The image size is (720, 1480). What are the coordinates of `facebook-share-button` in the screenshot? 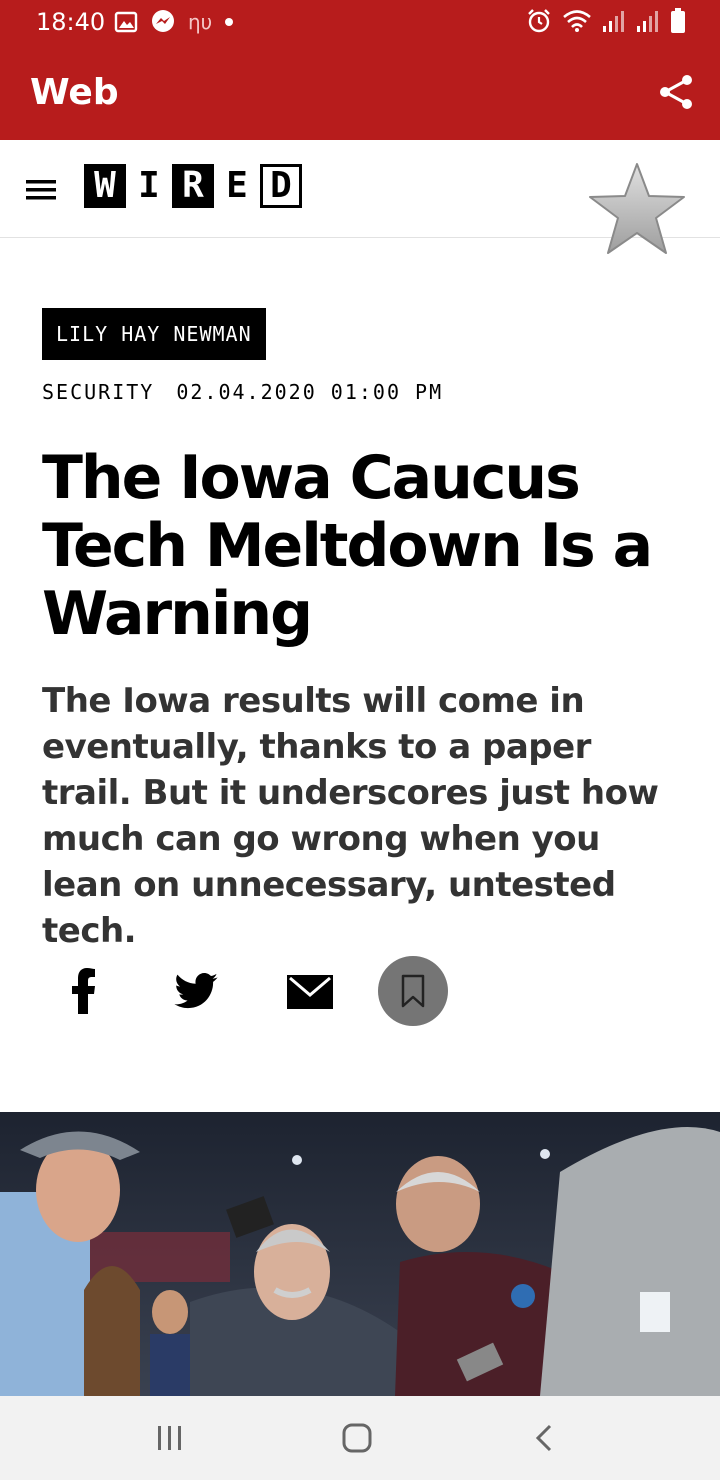 It's located at (84, 991).